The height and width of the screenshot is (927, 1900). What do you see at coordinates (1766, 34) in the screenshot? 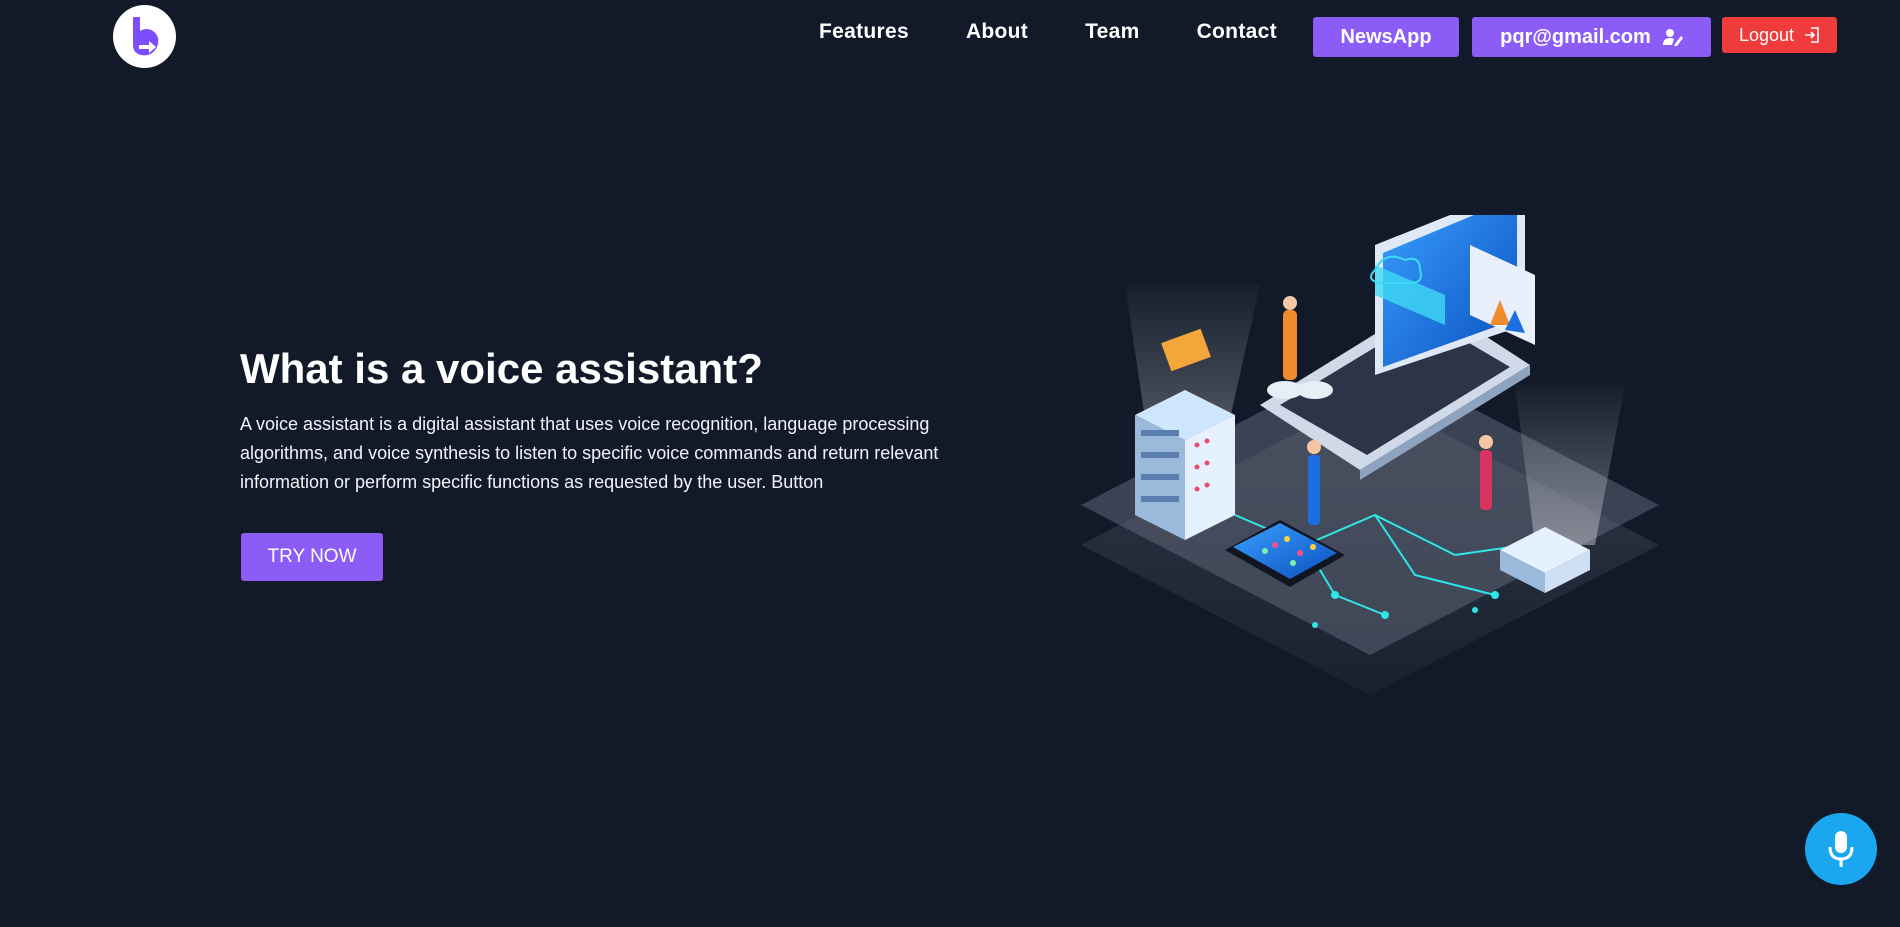
I see `logout-label: Logout` at bounding box center [1766, 34].